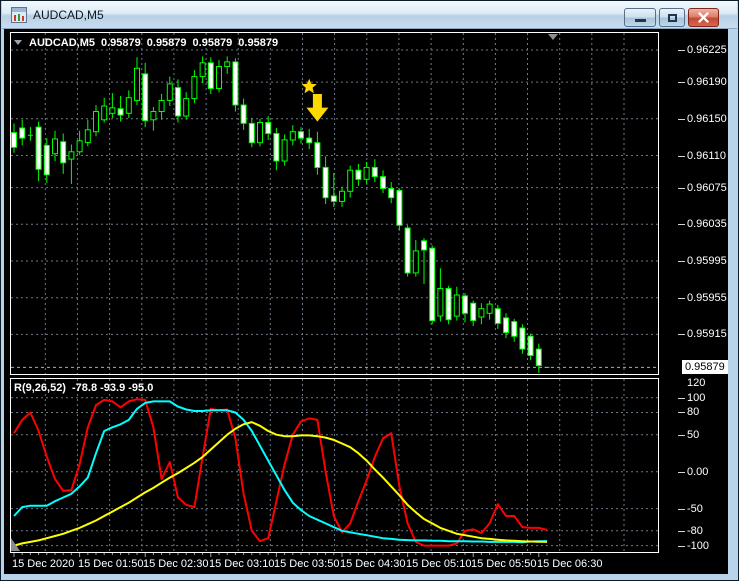 Image resolution: width=739 pixels, height=581 pixels. Describe the element at coordinates (258, 43) in the screenshot. I see `legend-close: 0.95879` at that location.